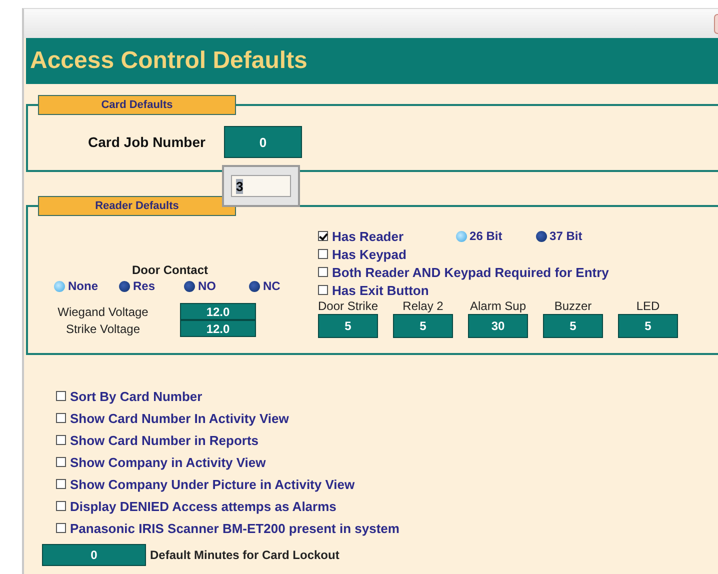  What do you see at coordinates (498, 326) in the screenshot?
I see `input-field: 30` at bounding box center [498, 326].